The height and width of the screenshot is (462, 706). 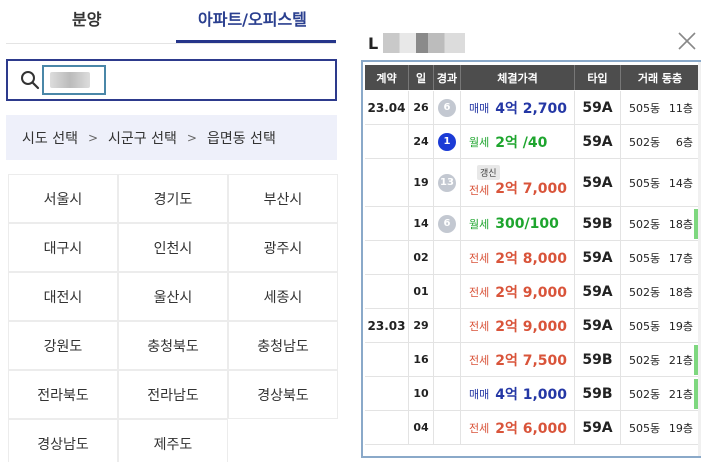 What do you see at coordinates (424, 43) in the screenshot?
I see `redacted-title` at bounding box center [424, 43].